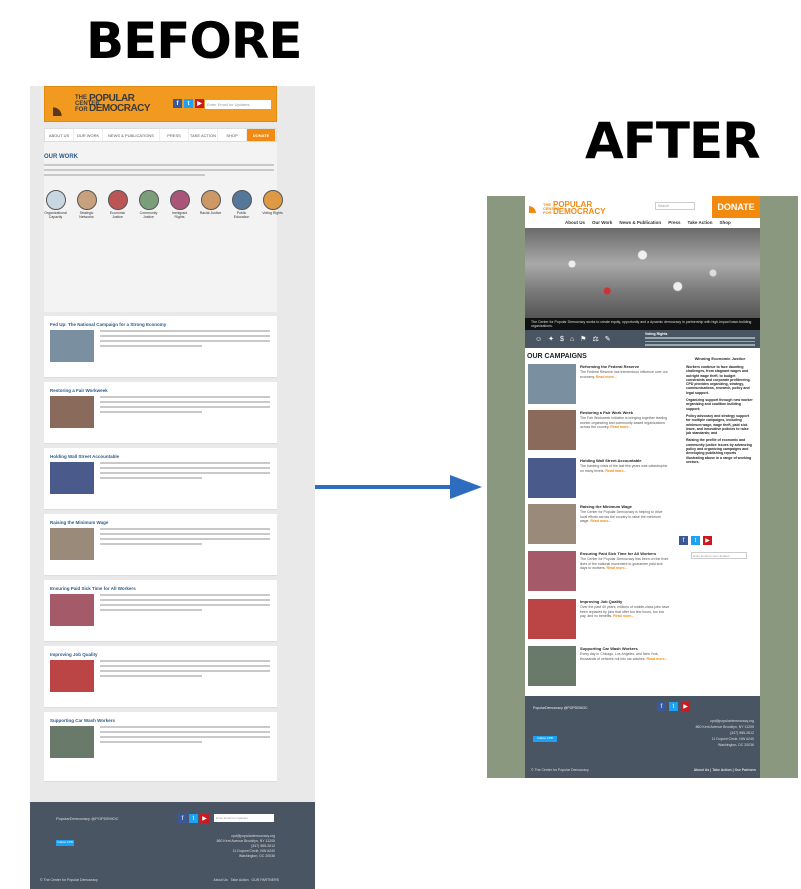  Describe the element at coordinates (557, 356) in the screenshot. I see `campaigns-title: OUR CAMPAIGNS` at that location.